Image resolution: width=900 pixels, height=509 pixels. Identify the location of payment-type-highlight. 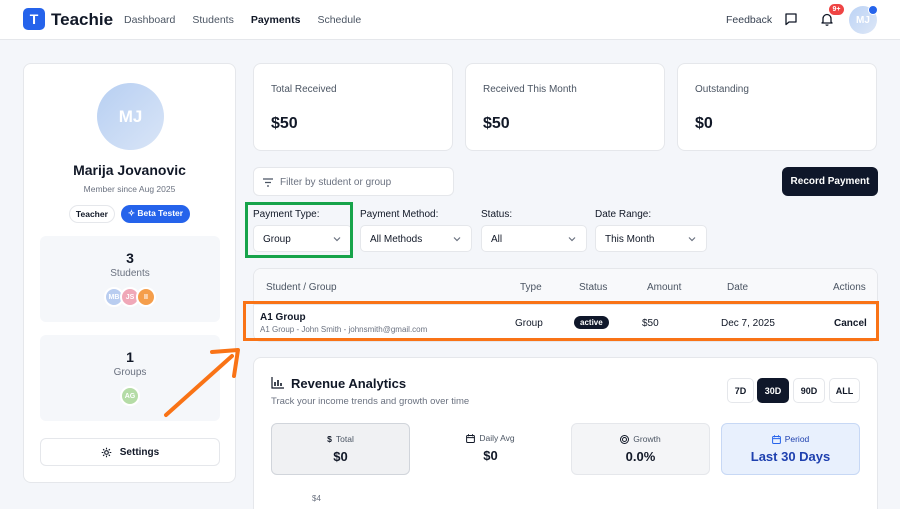
(299, 230).